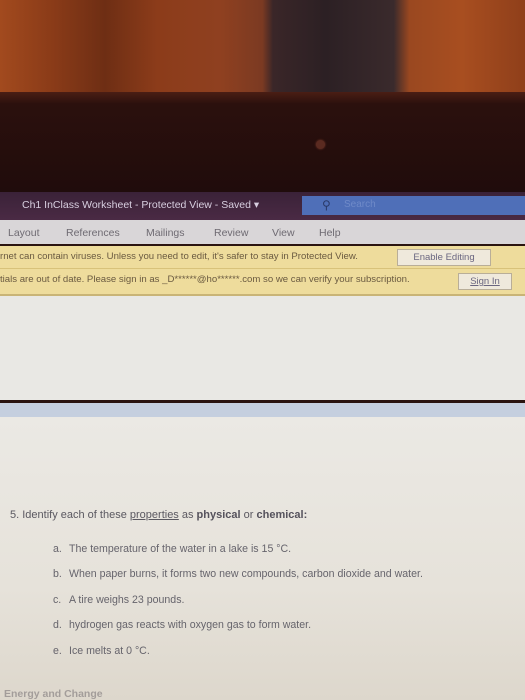 This screenshot has width=525, height=700. What do you see at coordinates (360, 204) in the screenshot?
I see `search-placeholder: Search` at bounding box center [360, 204].